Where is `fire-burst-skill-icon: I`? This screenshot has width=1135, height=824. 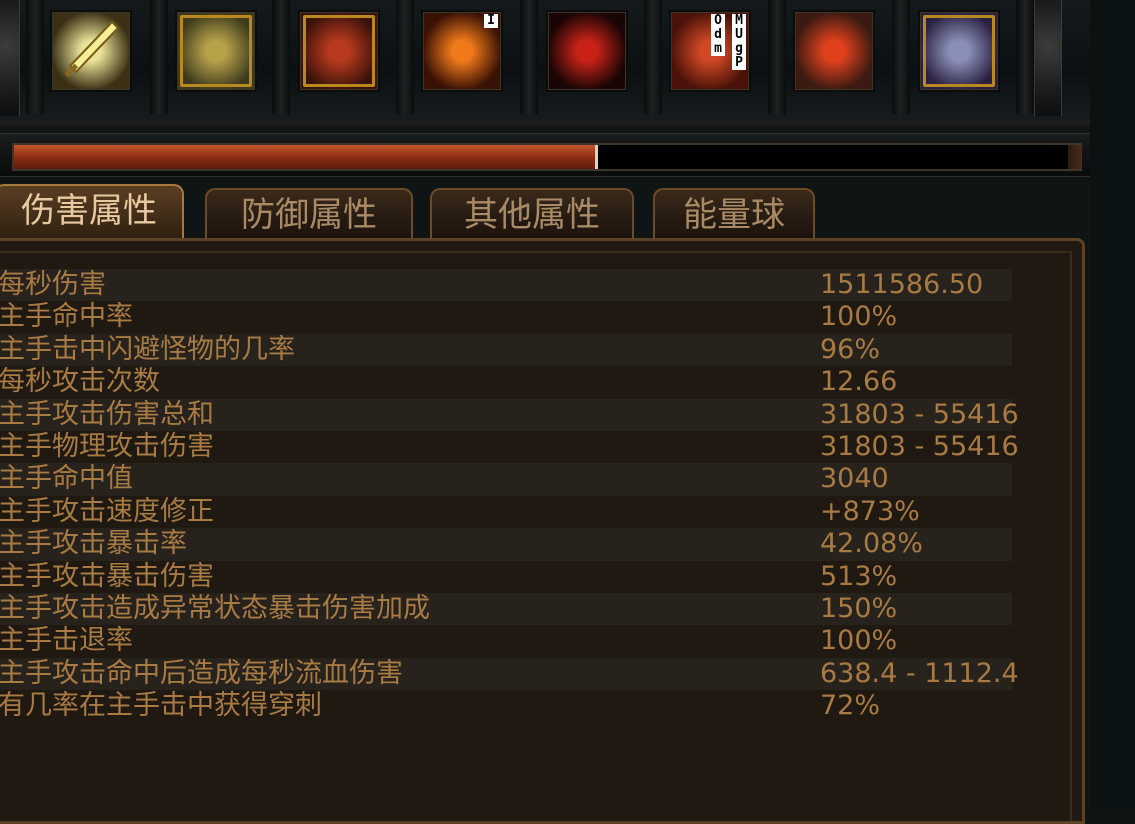
fire-burst-skill-icon: I is located at coordinates (462, 51).